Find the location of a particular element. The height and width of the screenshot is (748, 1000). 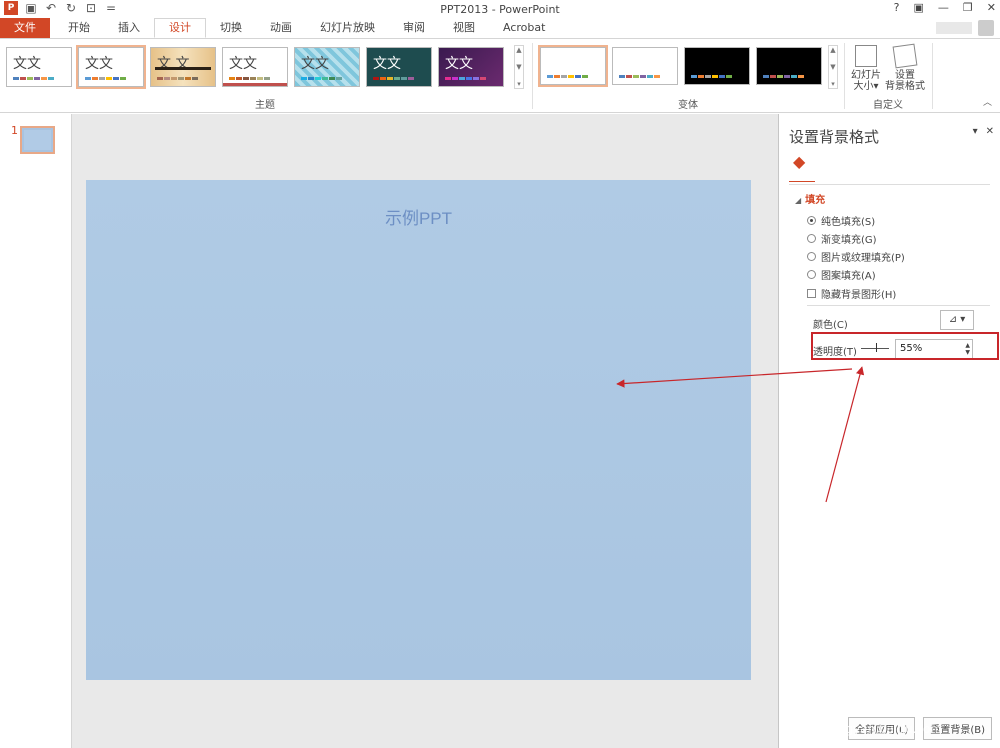

theme-wisp: 文 文 is located at coordinates (183, 67).